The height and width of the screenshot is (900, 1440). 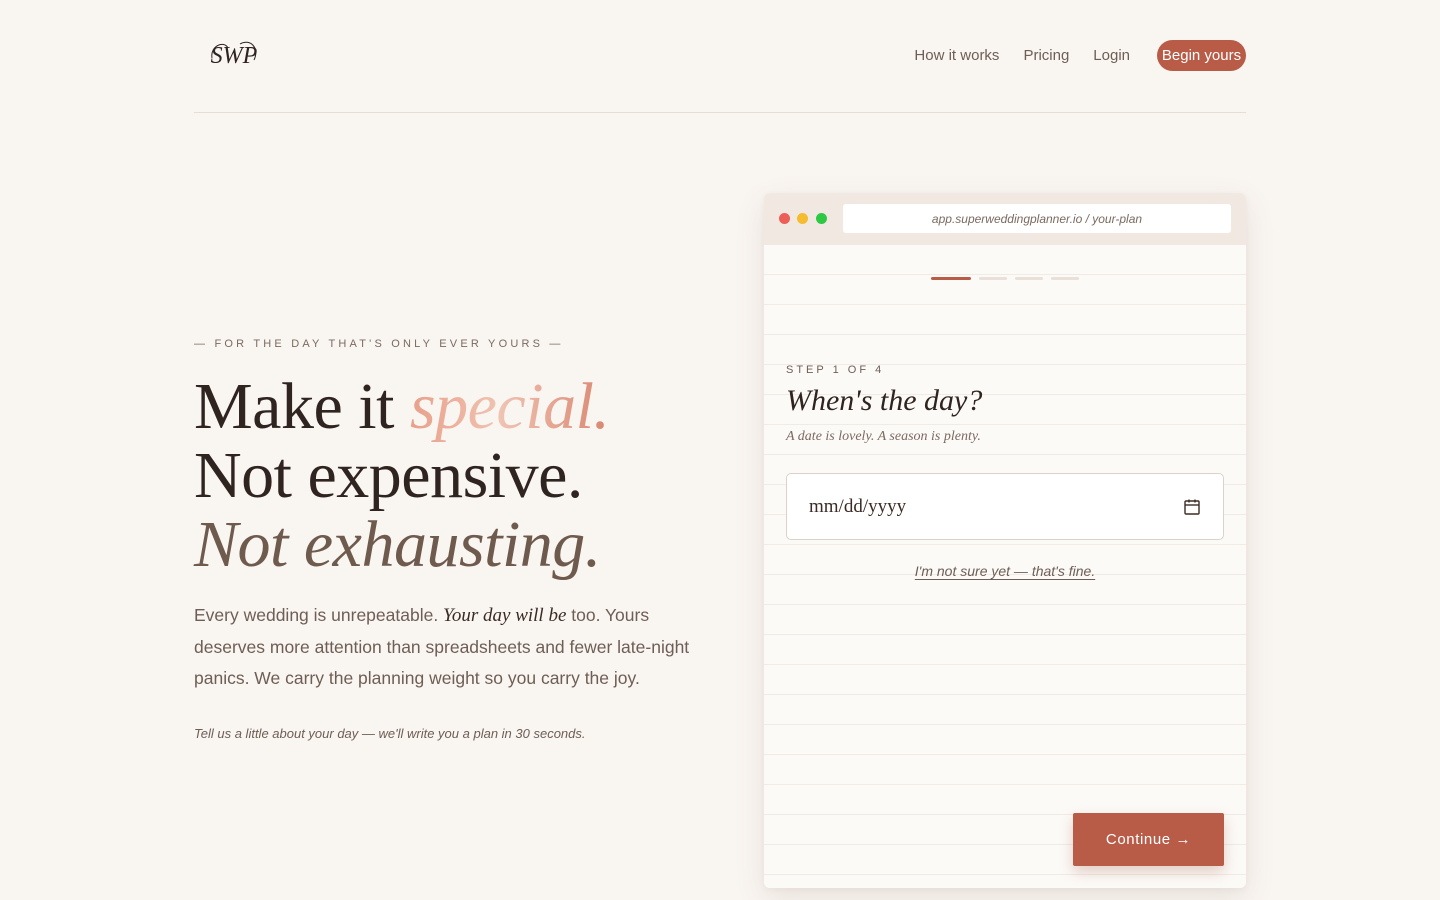 What do you see at coordinates (821, 218) in the screenshot?
I see `window-maximize-dot-icon` at bounding box center [821, 218].